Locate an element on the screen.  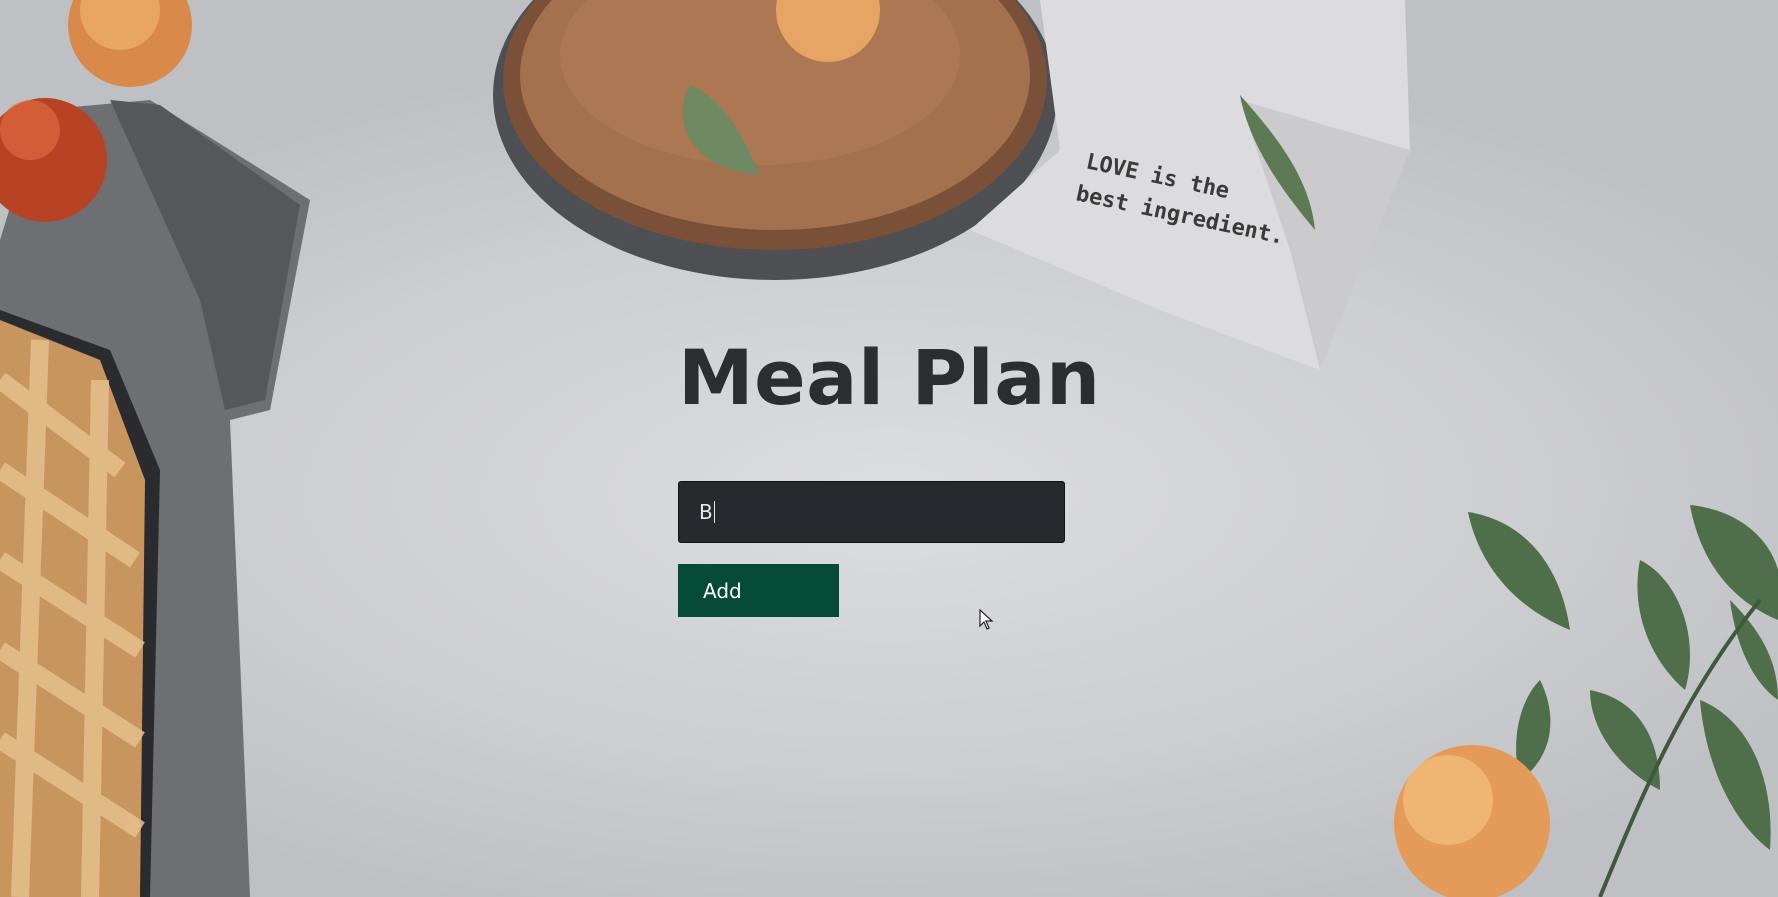
meal-input: B is located at coordinates (871, 512).